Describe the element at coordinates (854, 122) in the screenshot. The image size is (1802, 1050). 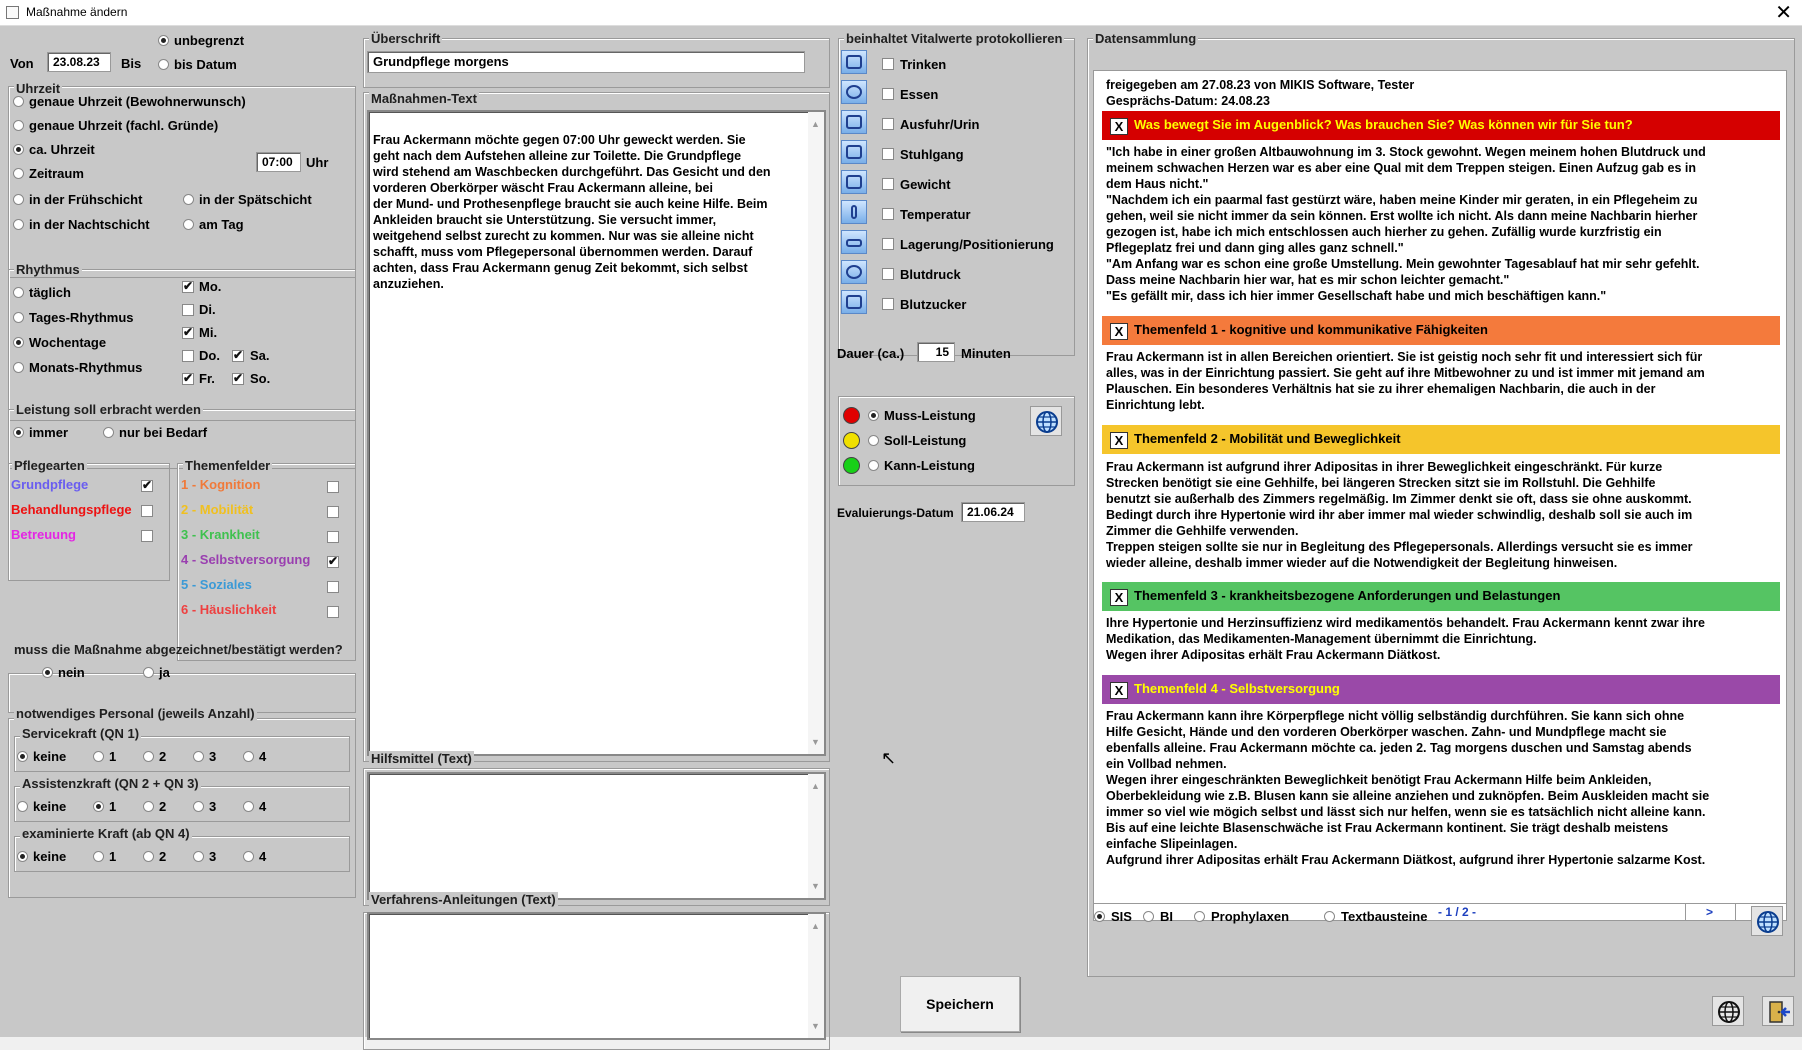
I see `toilet-icon` at that location.